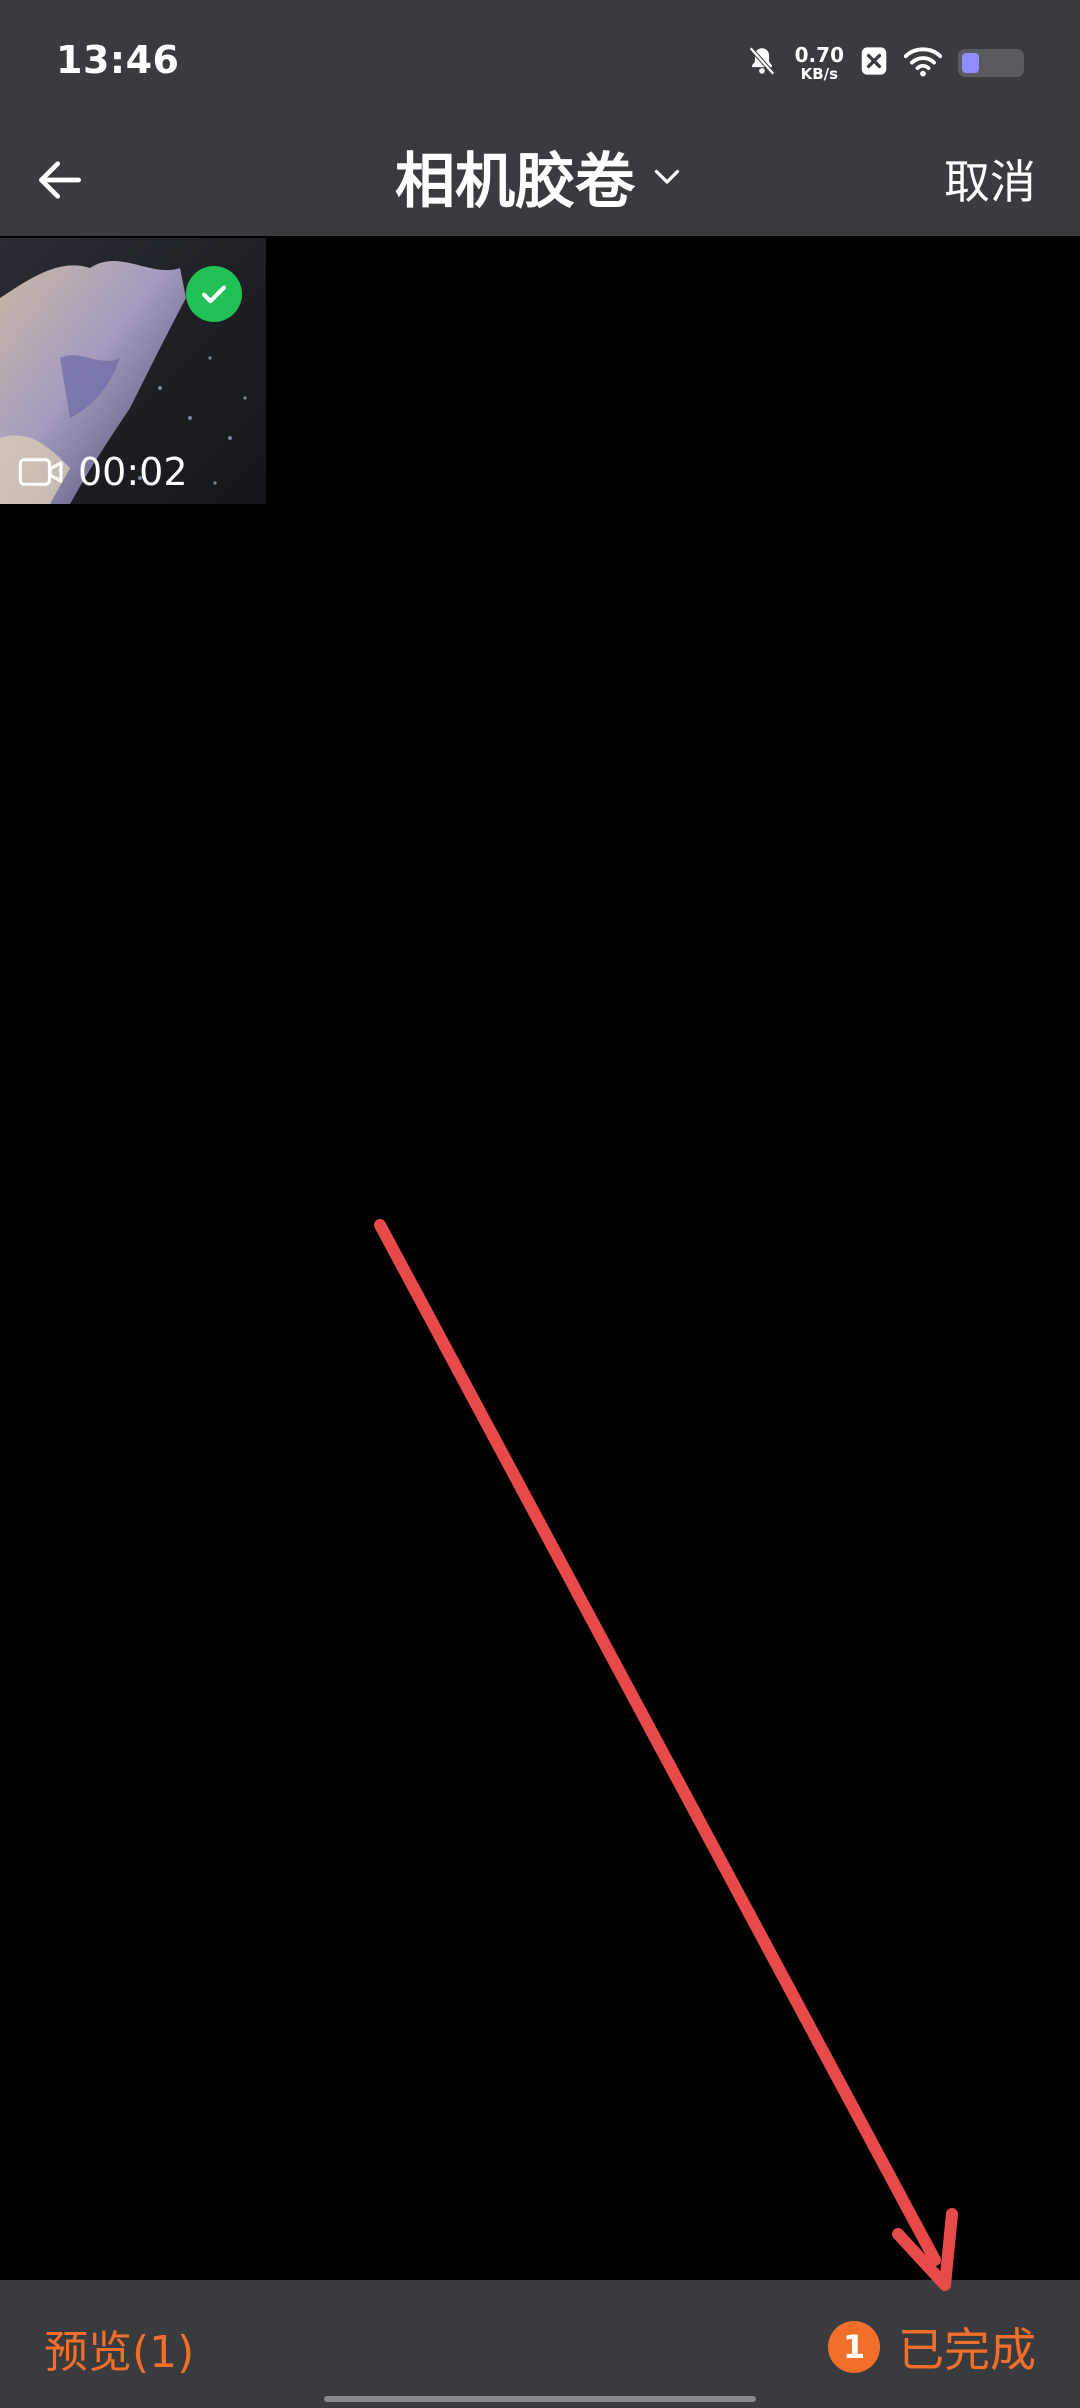 Image resolution: width=1080 pixels, height=2408 pixels. I want to click on video-meta: 00:02, so click(103, 472).